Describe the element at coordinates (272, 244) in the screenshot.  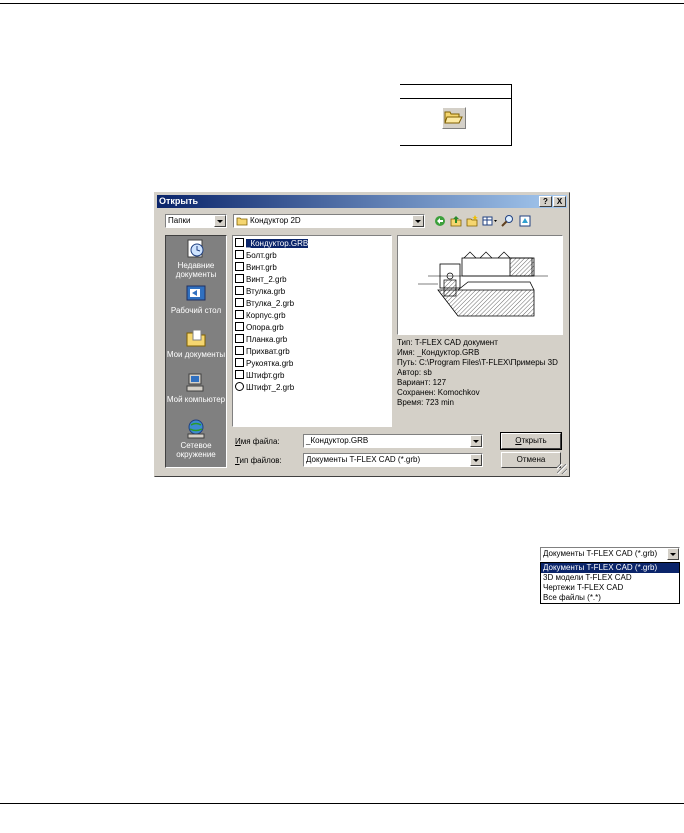
I see `file-item: _Кондуктор.GRB` at that location.